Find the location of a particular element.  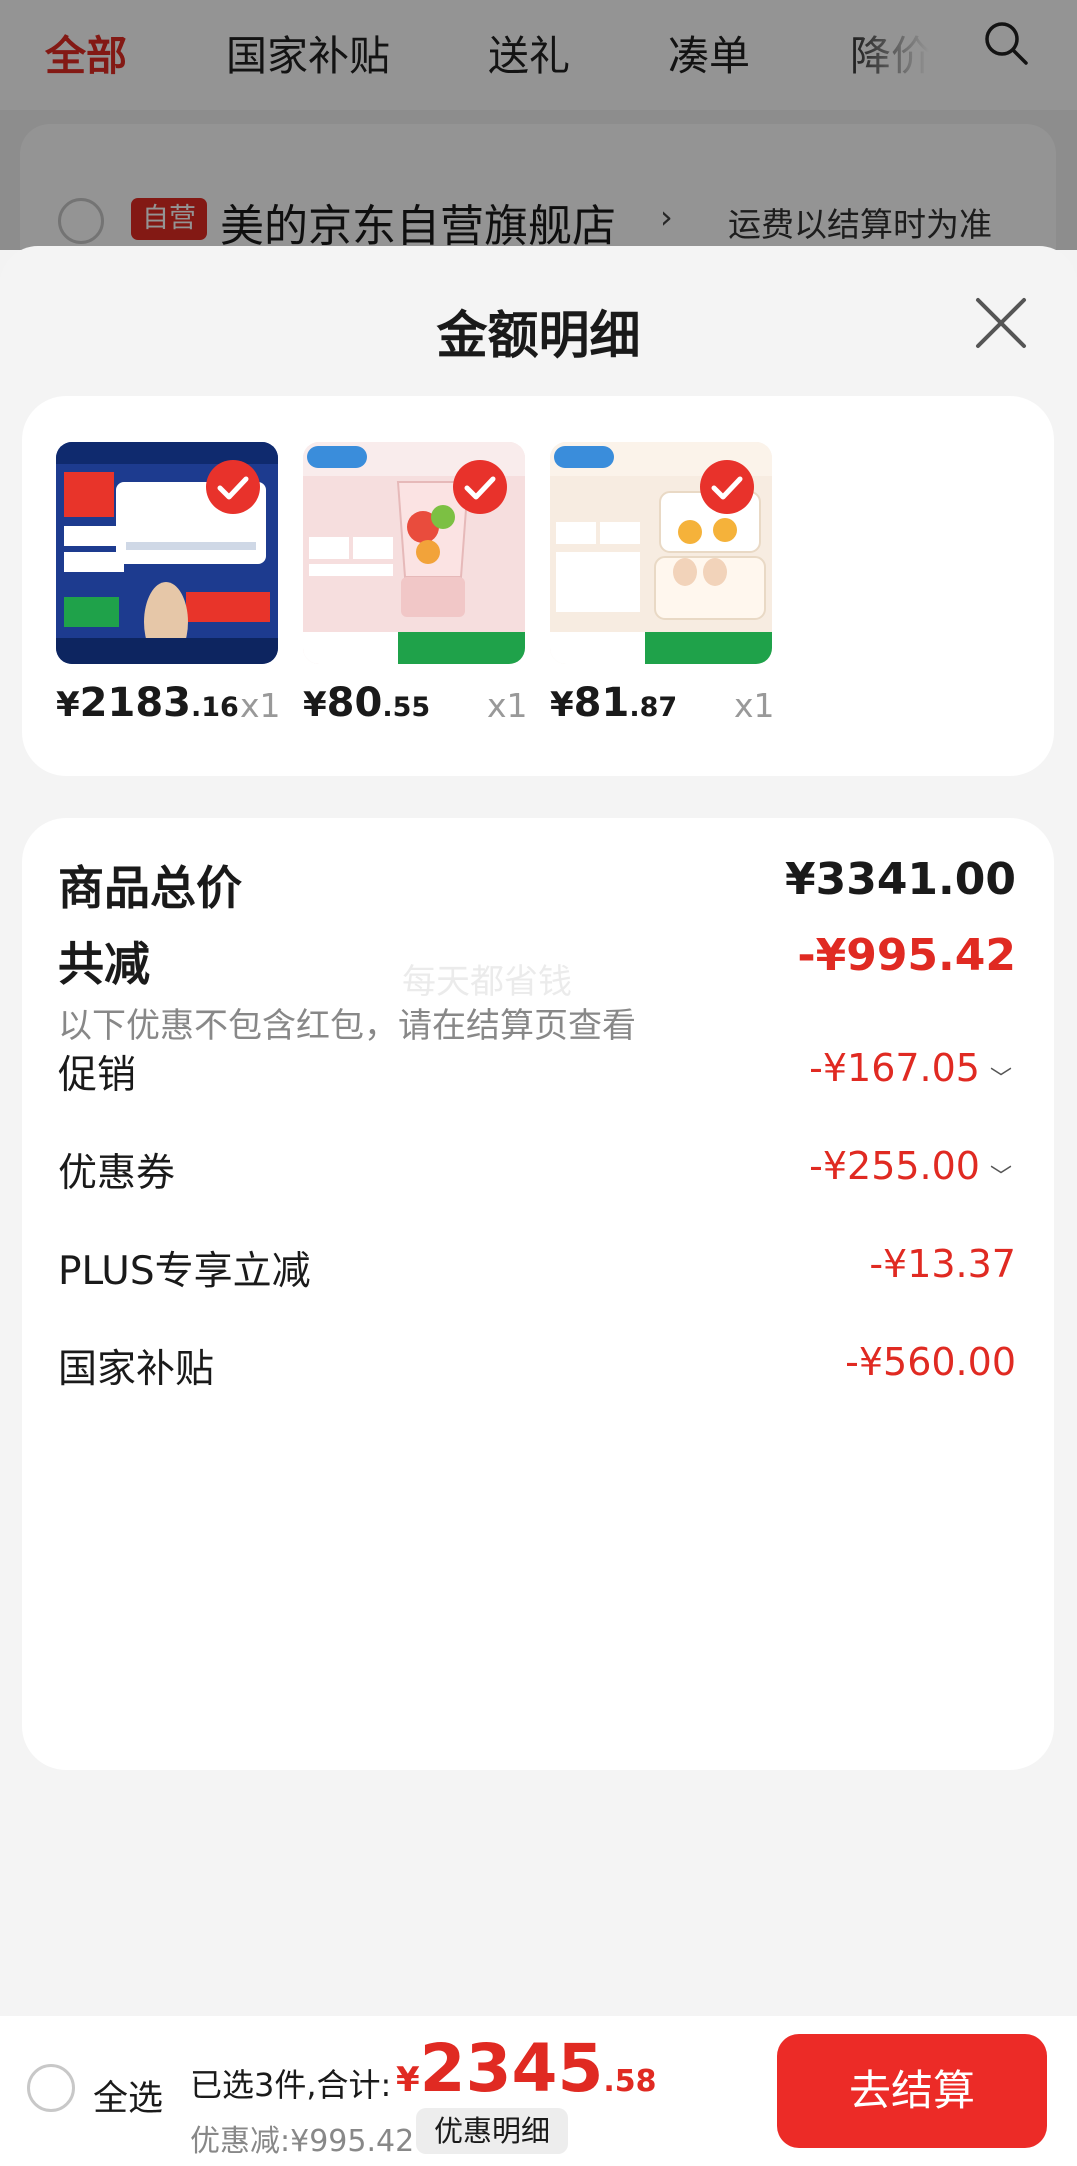

national-subsidy-label: 国家补贴 is located at coordinates (136, 1369).